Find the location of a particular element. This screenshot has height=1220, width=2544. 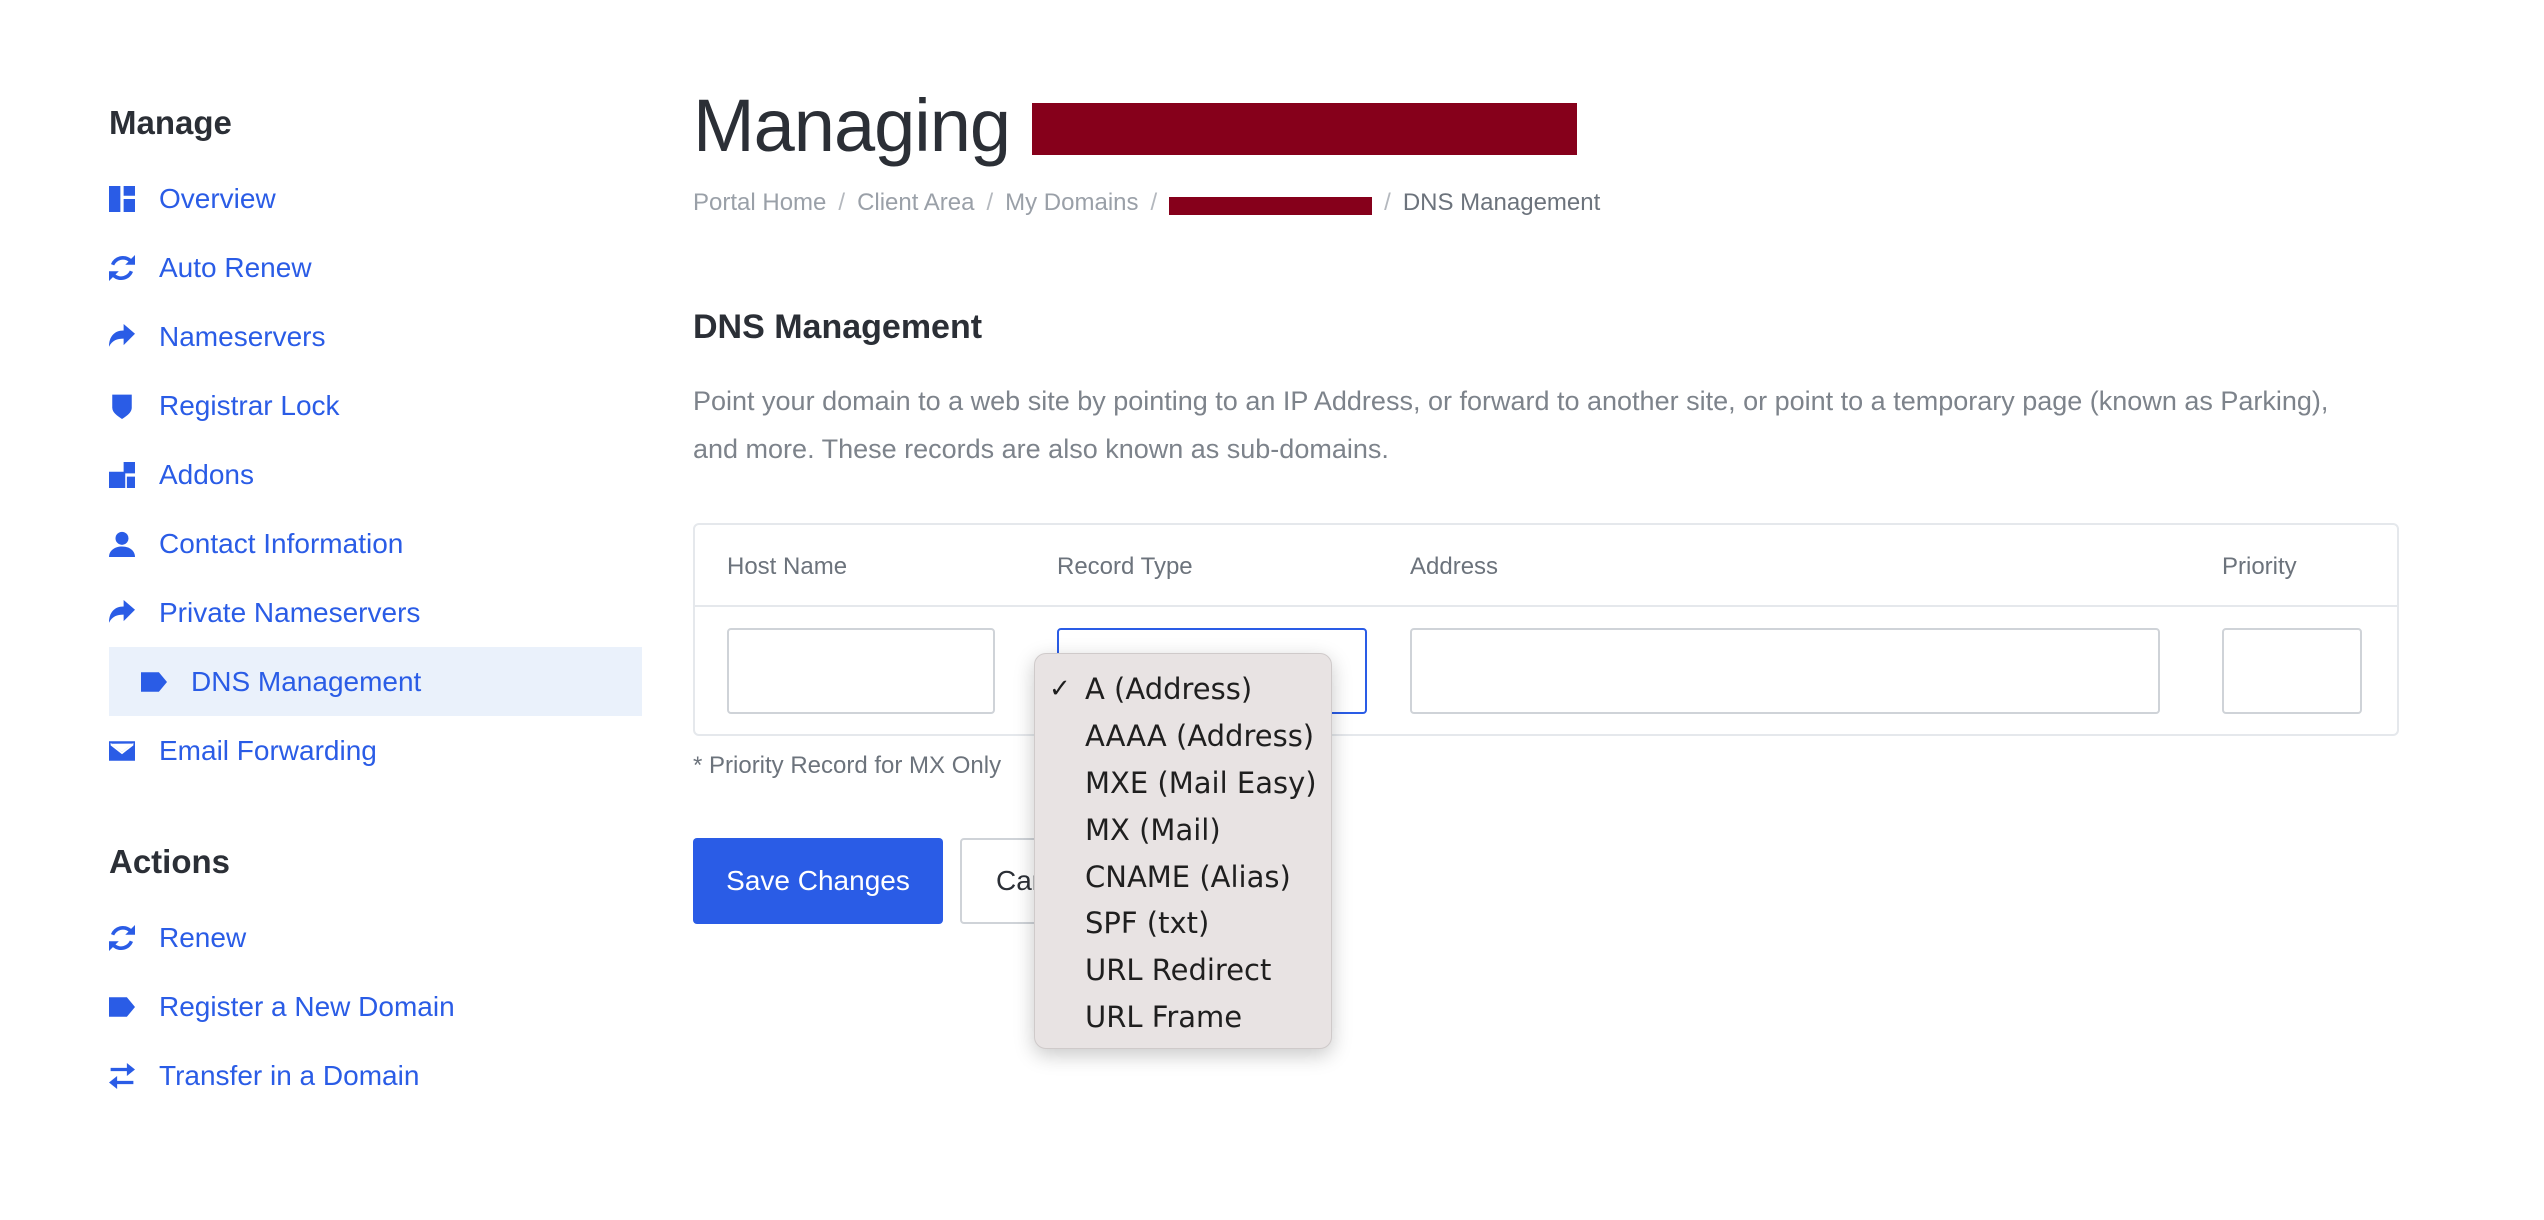

checkmark-icon: ✓ is located at coordinates (1060, 689).